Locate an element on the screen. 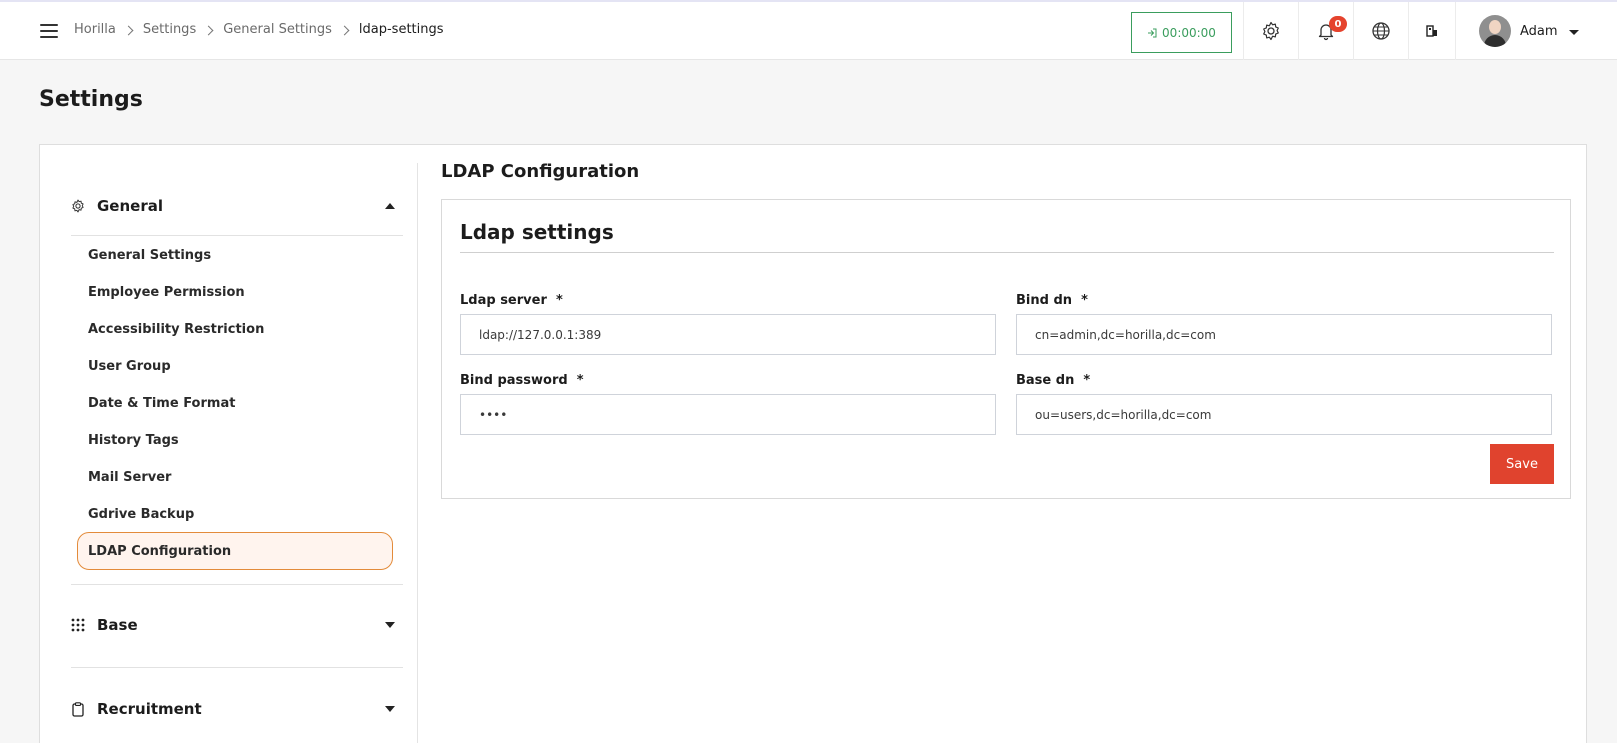  sidebar-item-date-time-format: Date & Time Format is located at coordinates (240, 403).